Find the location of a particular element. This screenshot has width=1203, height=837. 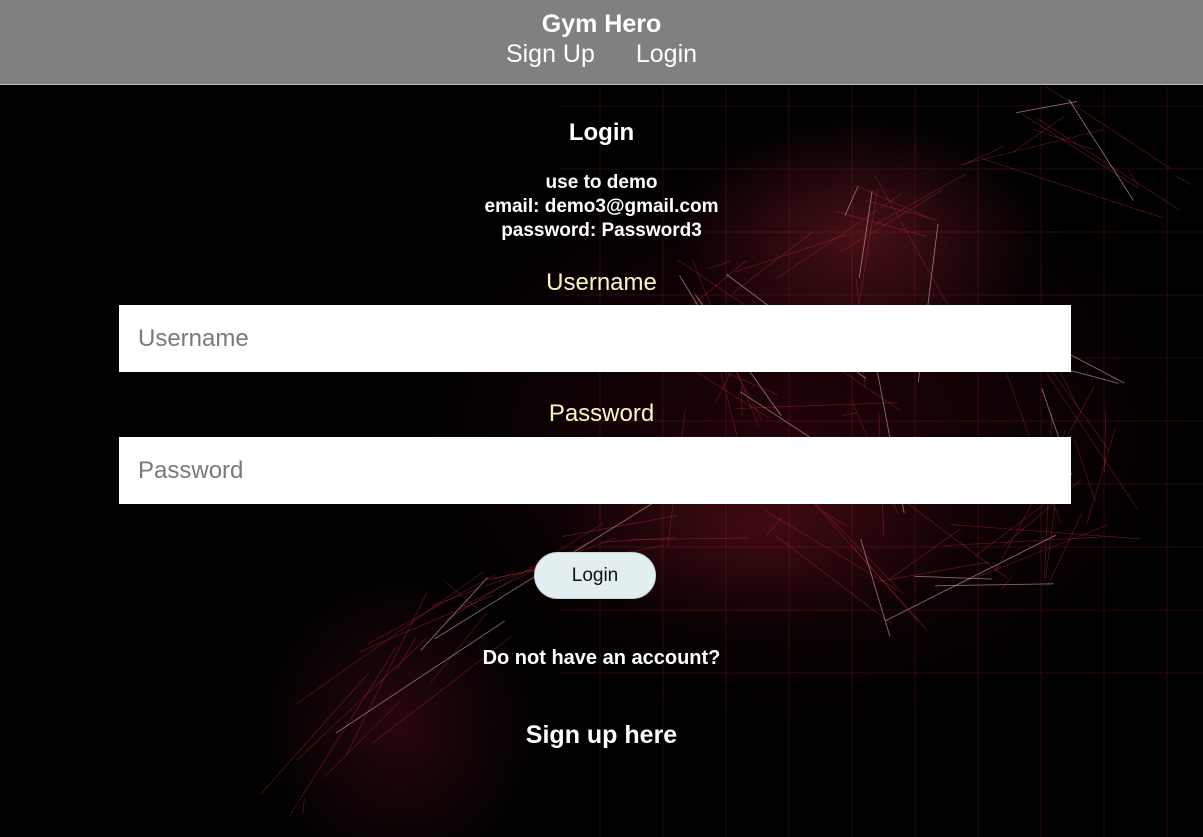

page-title: Login is located at coordinates (601, 132).